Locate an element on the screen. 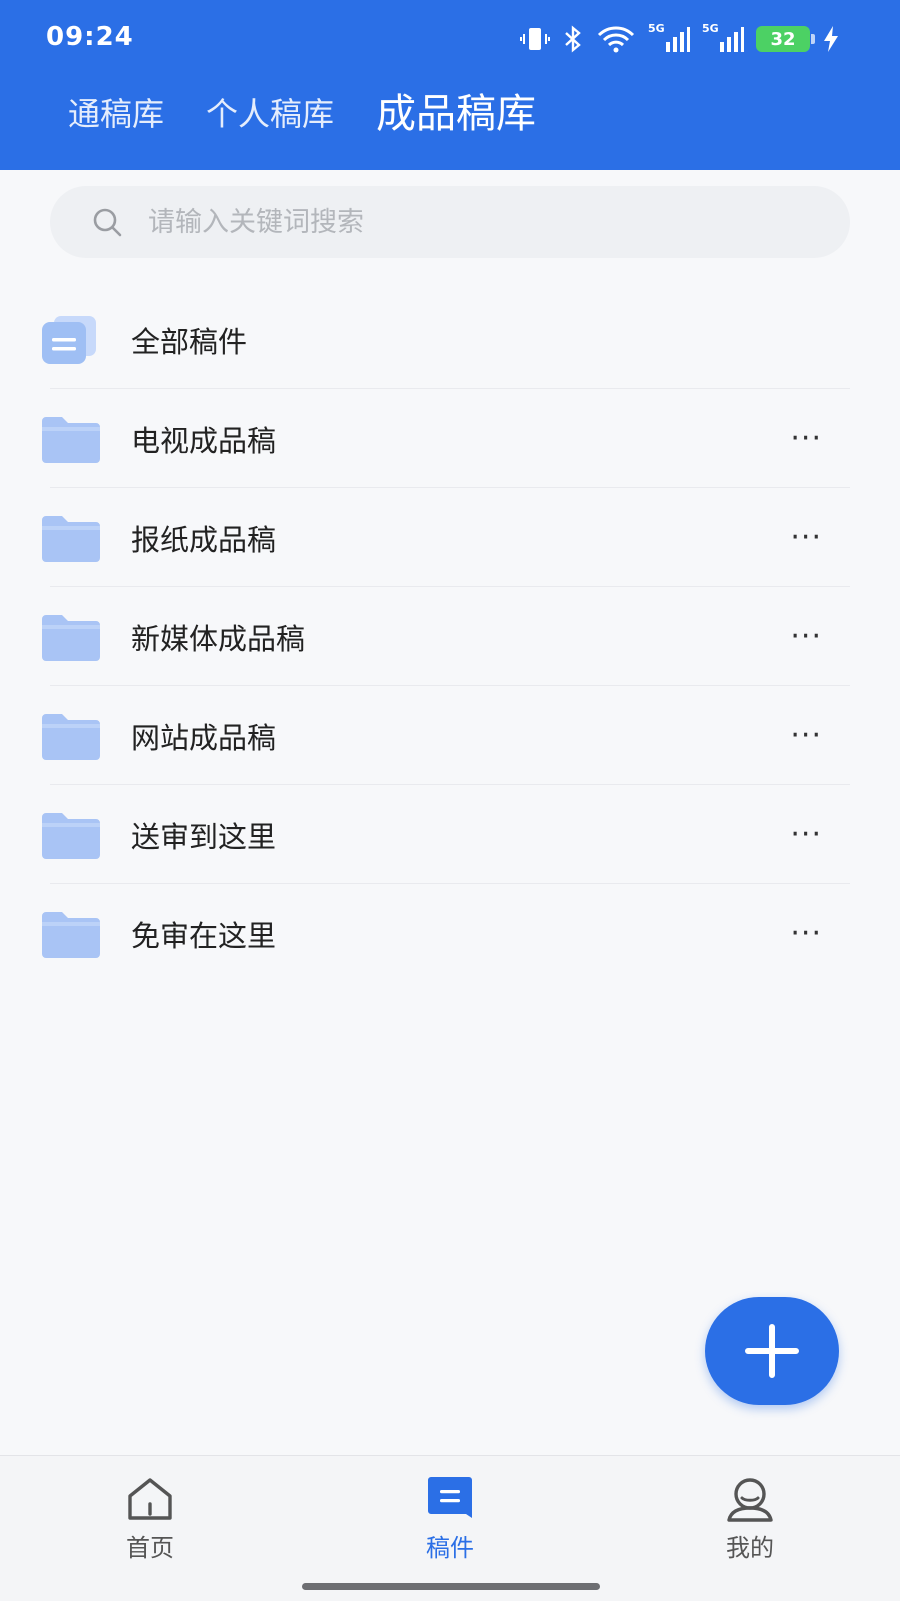 The width and height of the screenshot is (900, 1601). list-item-review-exempt: 免审在这里 ··· is located at coordinates (450, 933).